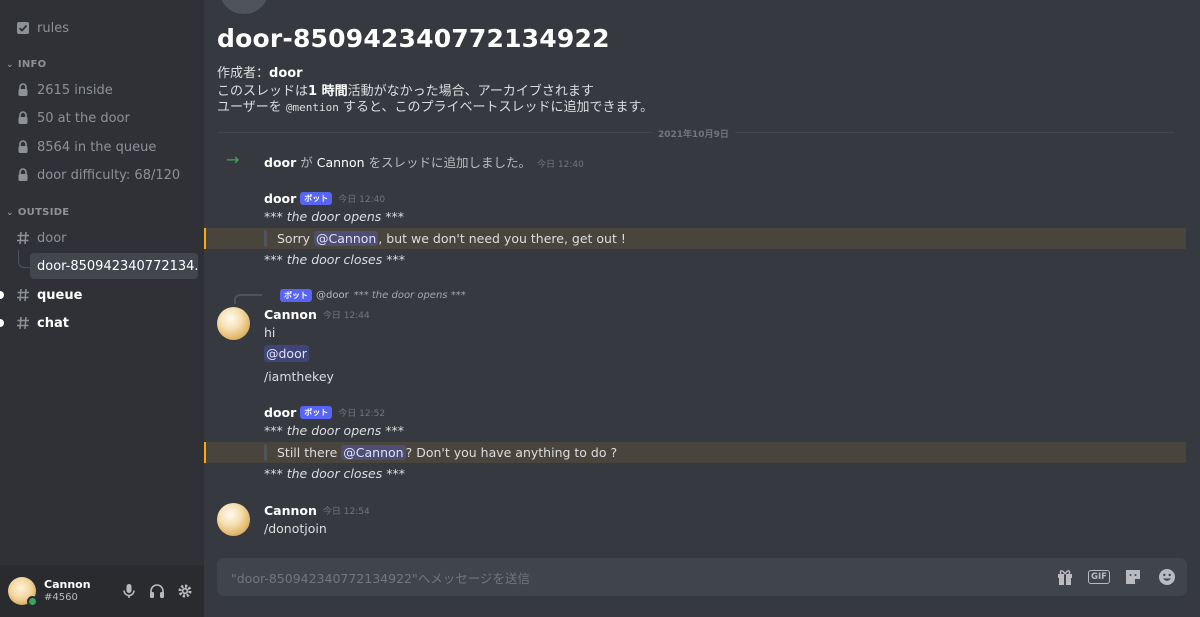 The width and height of the screenshot is (1200, 617). What do you see at coordinates (103, 323) in the screenshot?
I see `channel-chat: chat` at bounding box center [103, 323].